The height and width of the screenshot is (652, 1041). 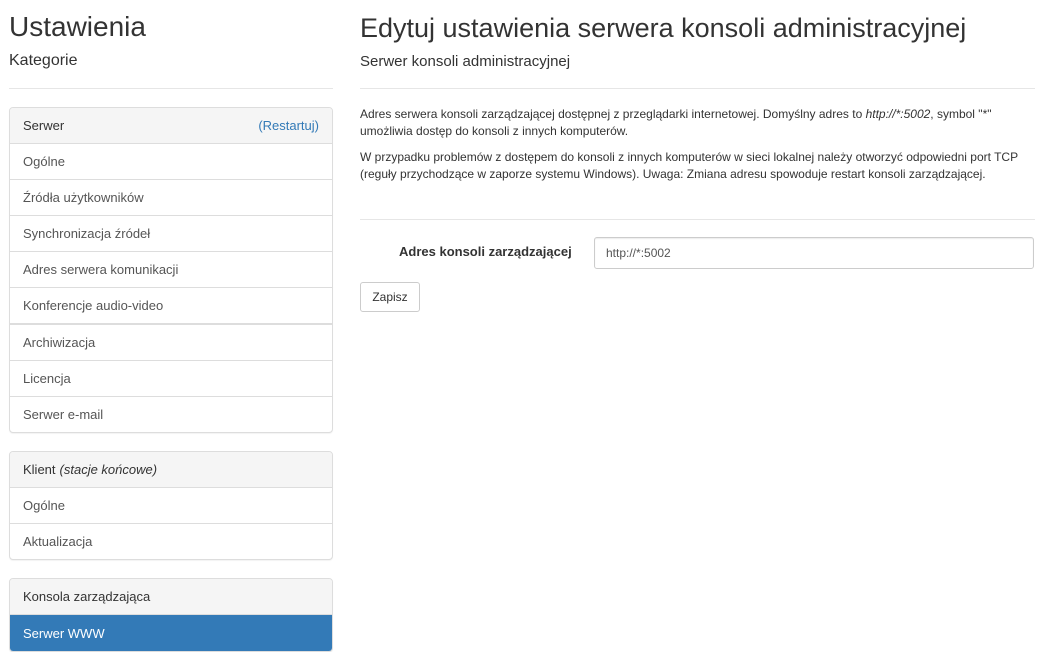 I want to click on sidebar-item-email-server: Serwer e-mail, so click(x=171, y=414).